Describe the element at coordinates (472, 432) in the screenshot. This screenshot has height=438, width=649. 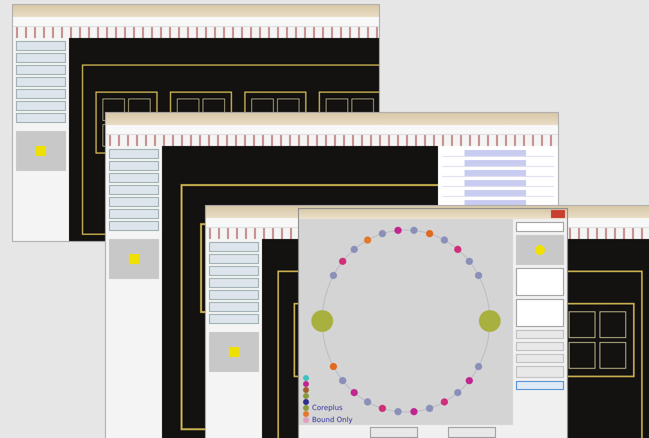
I see `cancel-button` at that location.